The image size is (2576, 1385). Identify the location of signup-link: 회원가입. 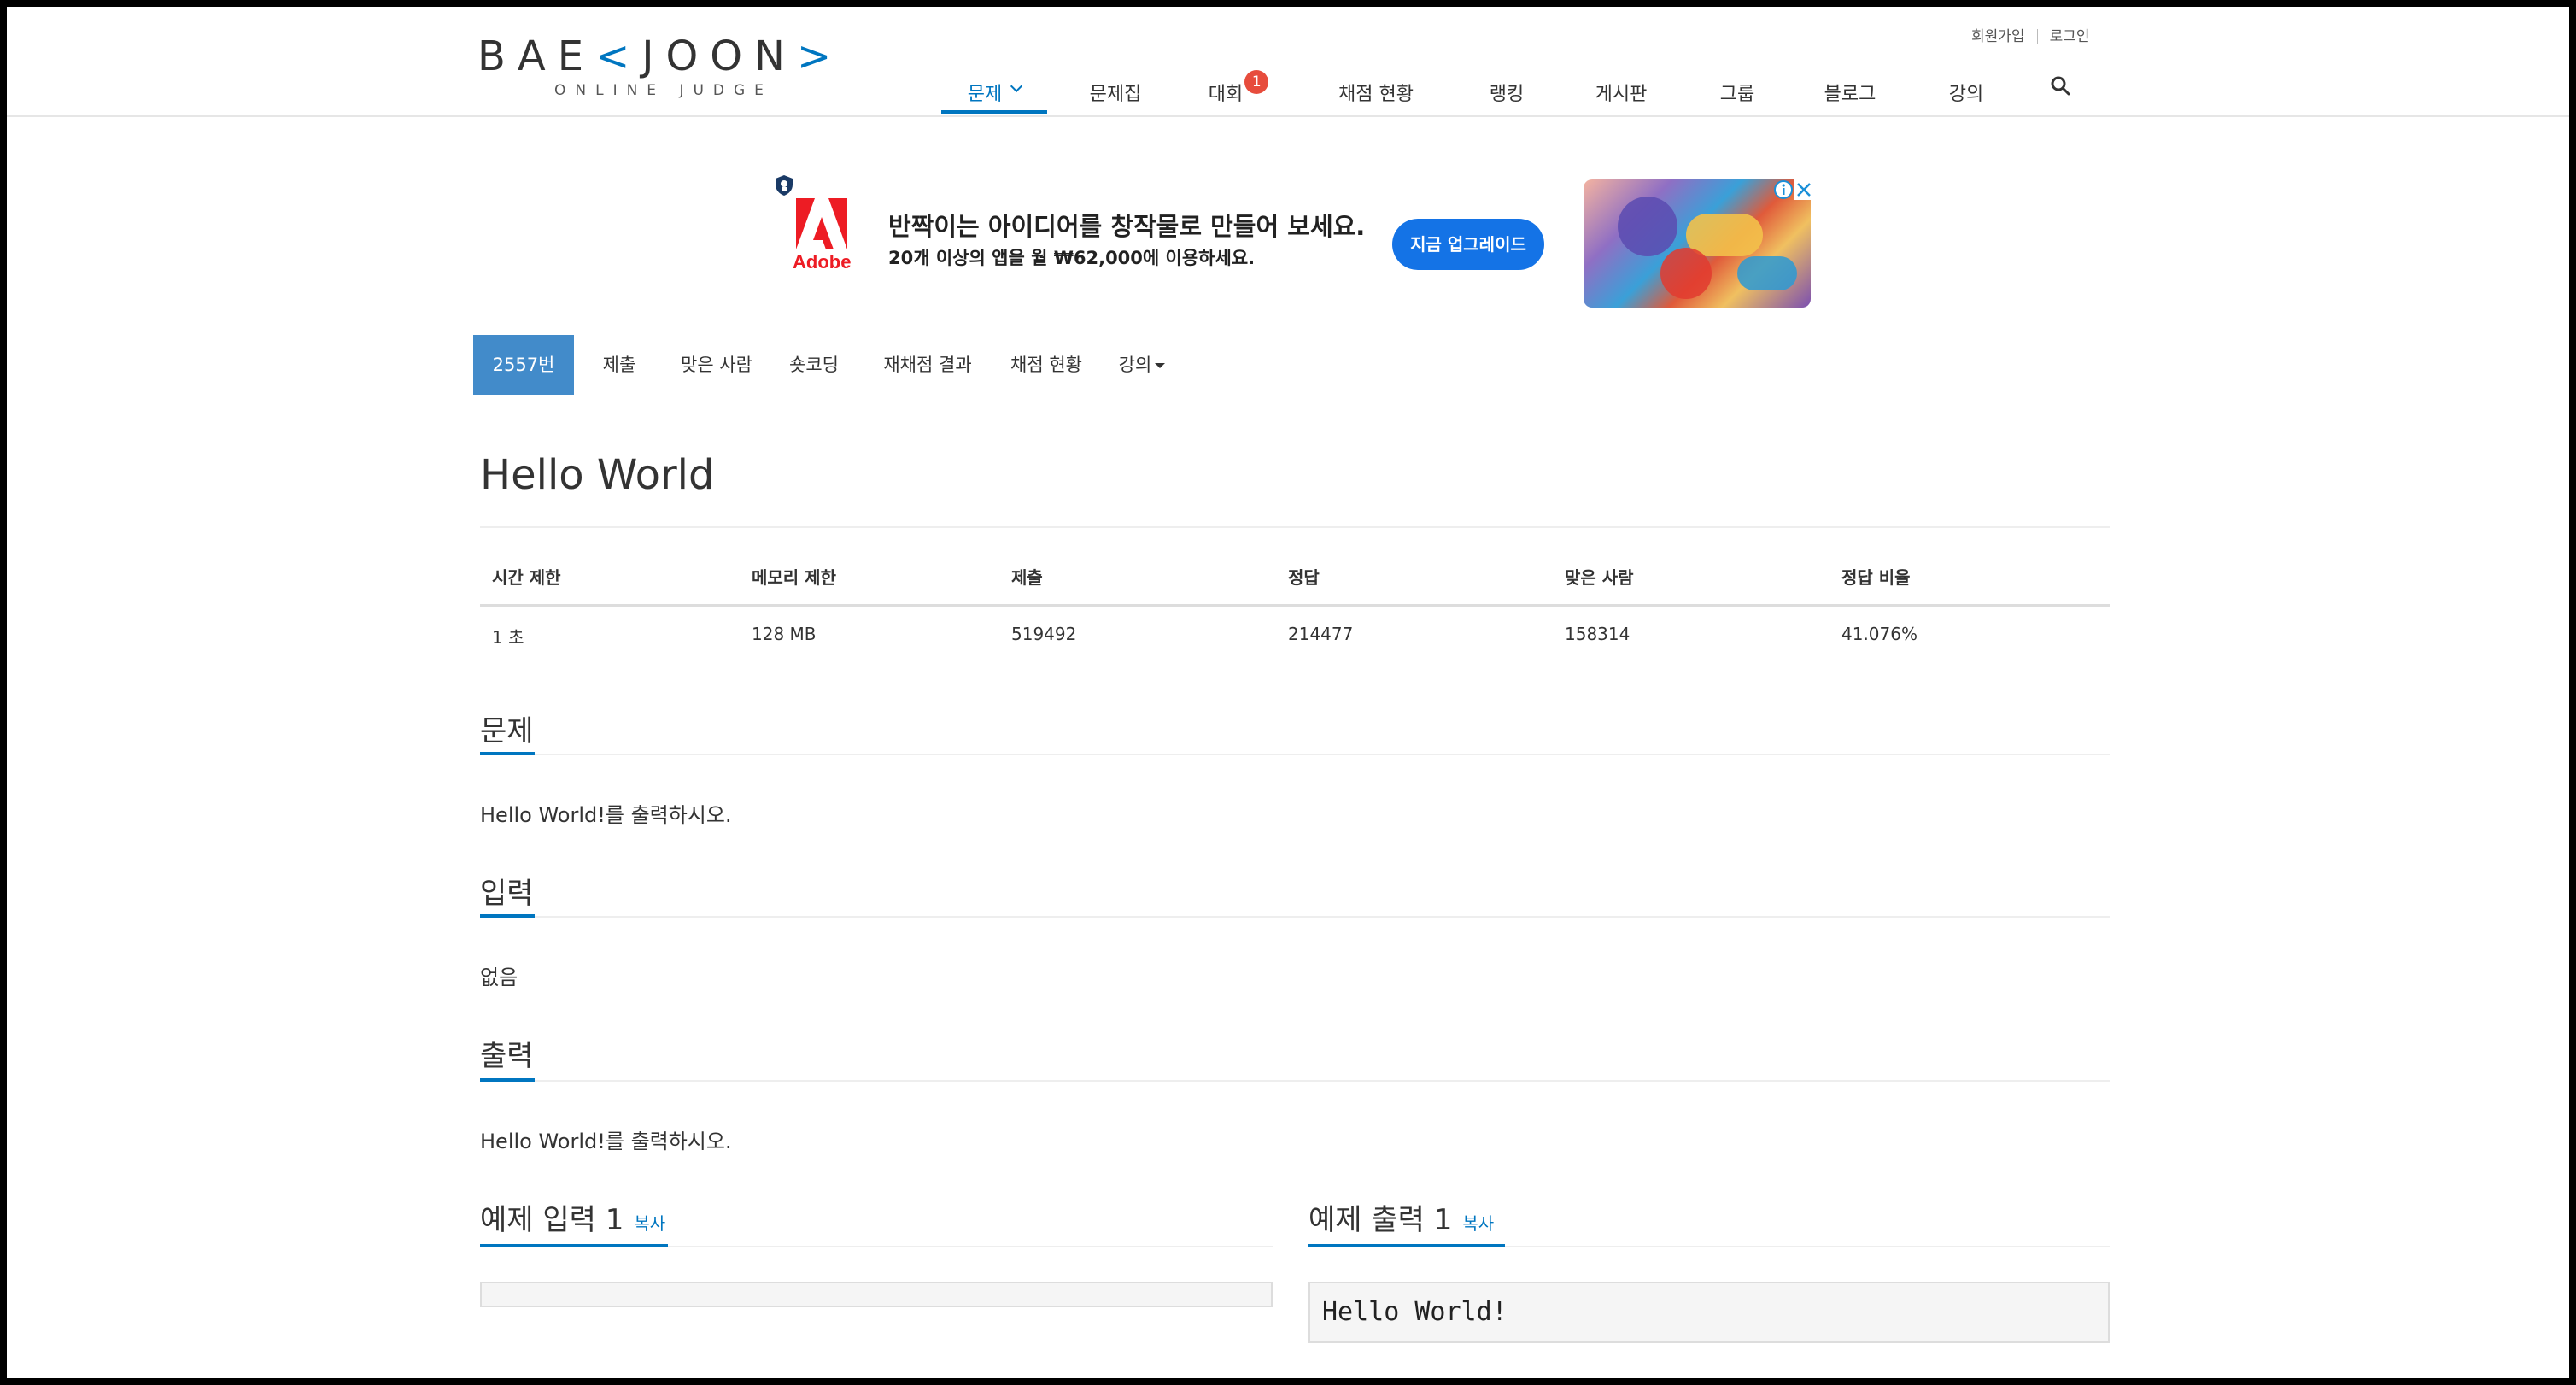
(1998, 34).